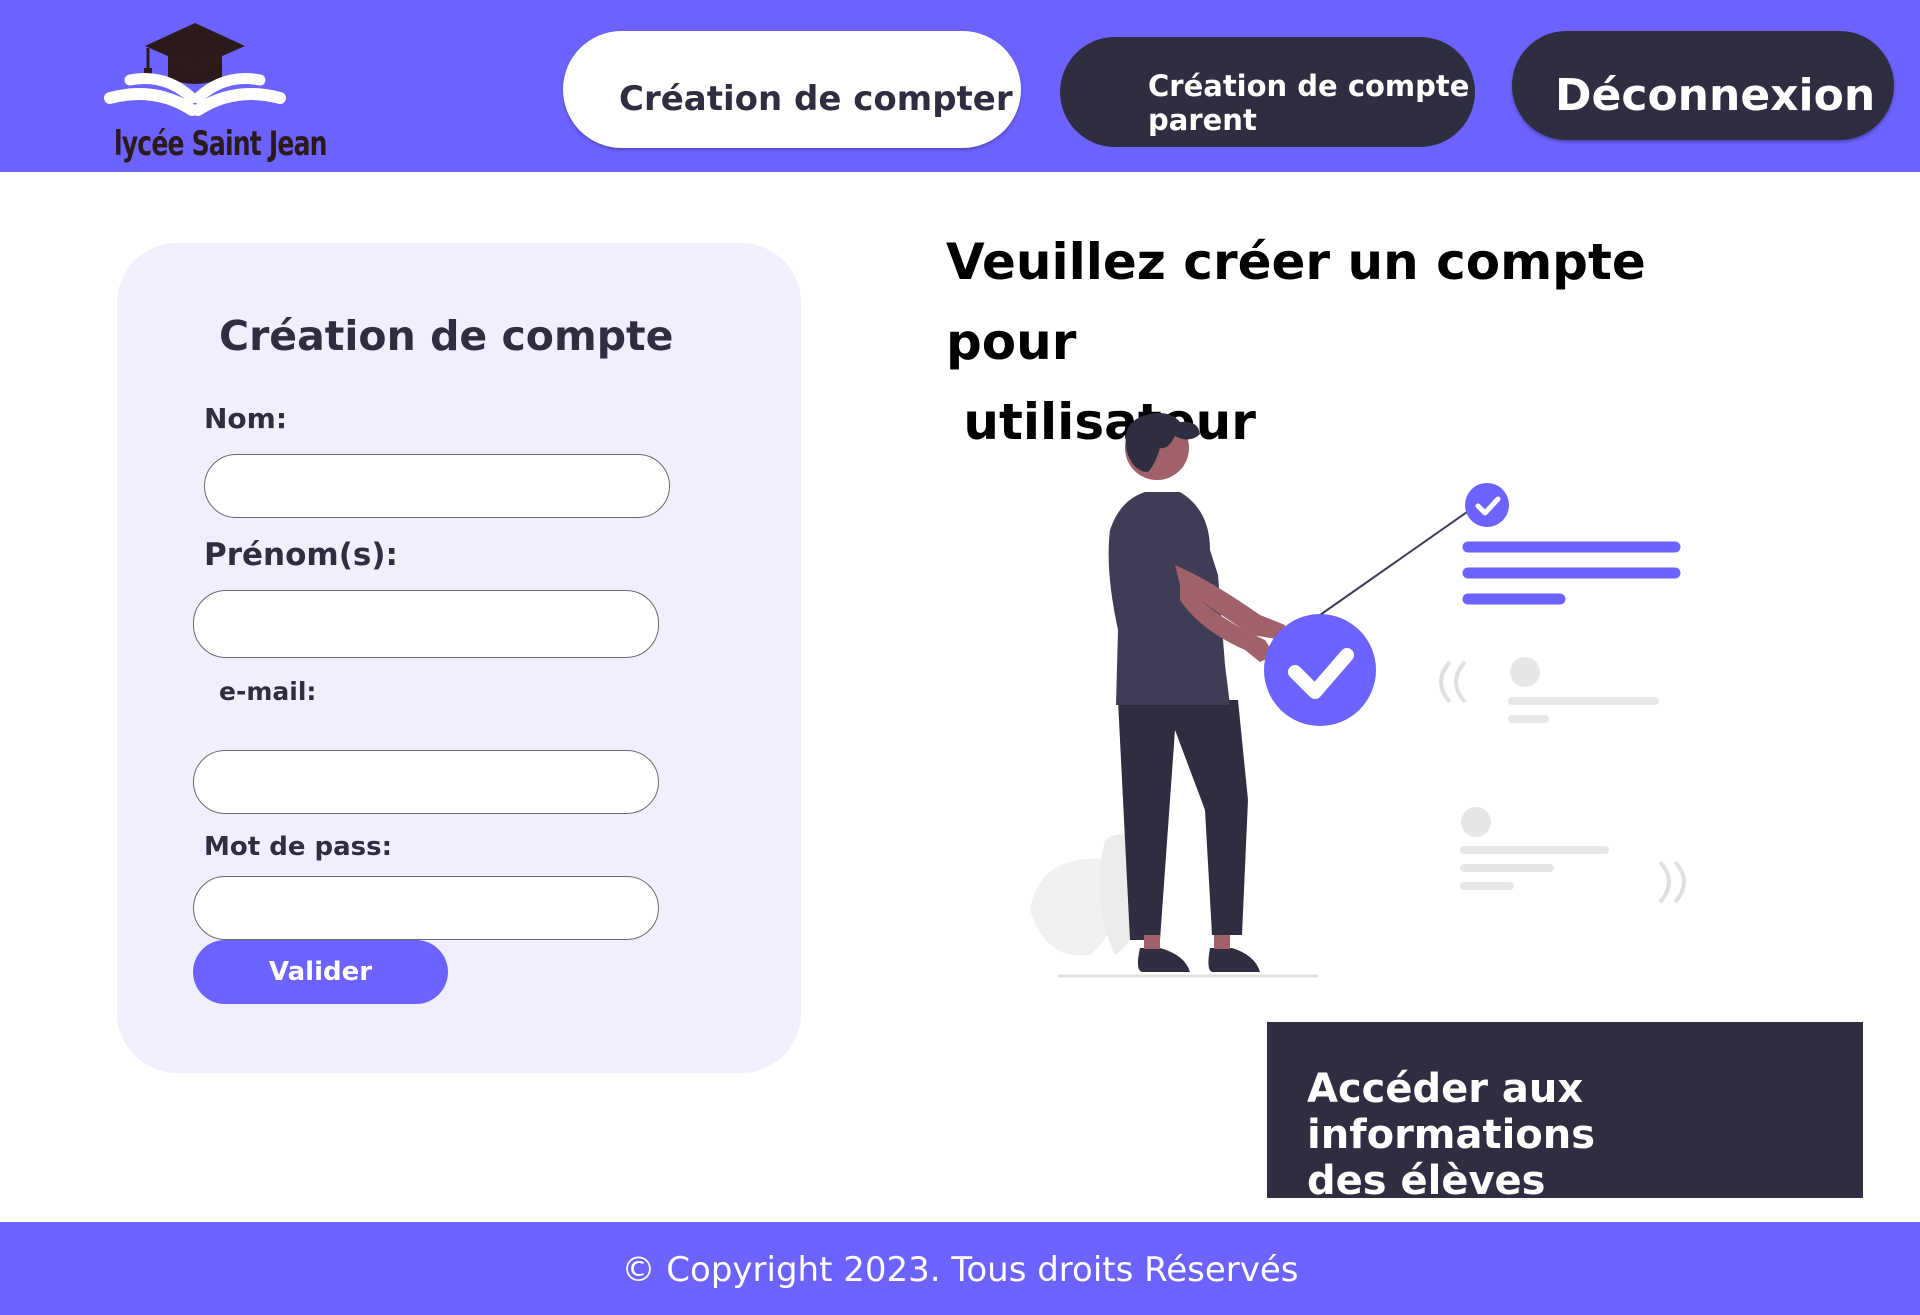  What do you see at coordinates (1703, 85) in the screenshot?
I see `logout-button: Déconnexion` at bounding box center [1703, 85].